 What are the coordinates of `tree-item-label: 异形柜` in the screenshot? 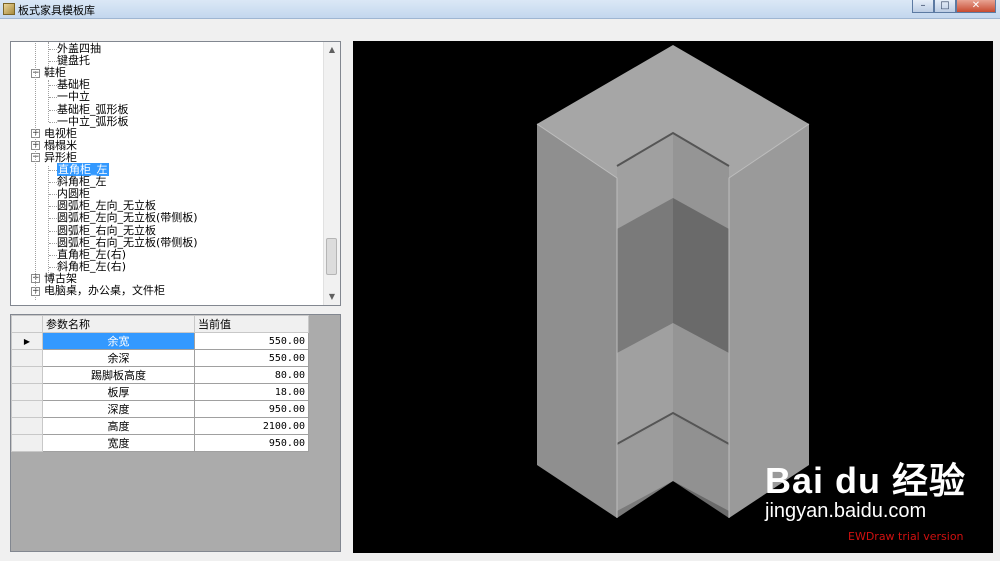 It's located at (60, 157).